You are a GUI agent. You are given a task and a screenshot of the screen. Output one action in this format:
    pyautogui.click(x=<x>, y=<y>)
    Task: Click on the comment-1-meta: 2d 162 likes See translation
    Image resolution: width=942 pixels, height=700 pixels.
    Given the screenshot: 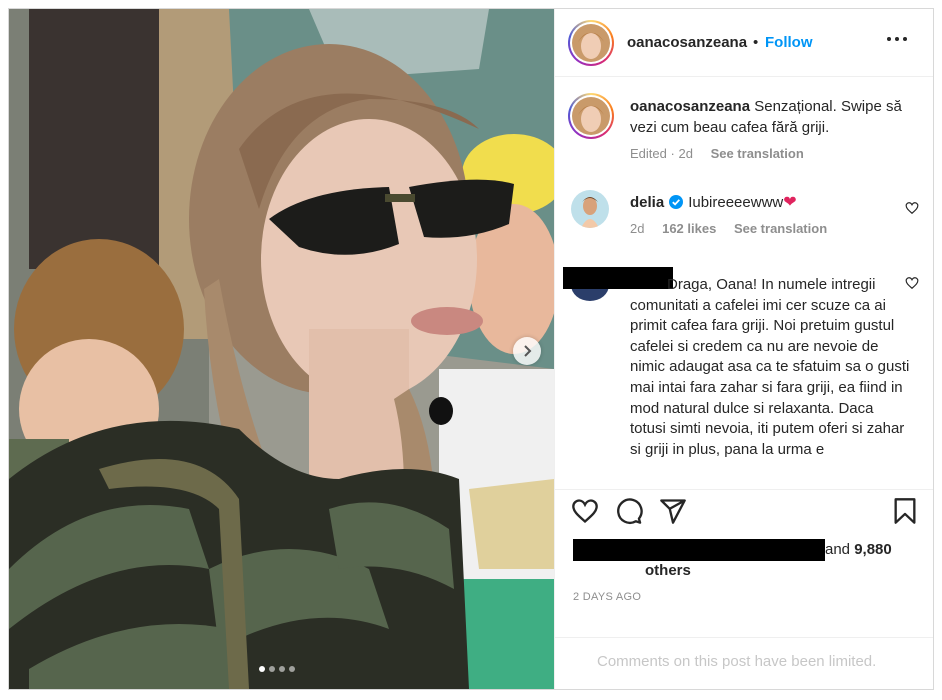 What is the action you would take?
    pyautogui.click(x=728, y=228)
    